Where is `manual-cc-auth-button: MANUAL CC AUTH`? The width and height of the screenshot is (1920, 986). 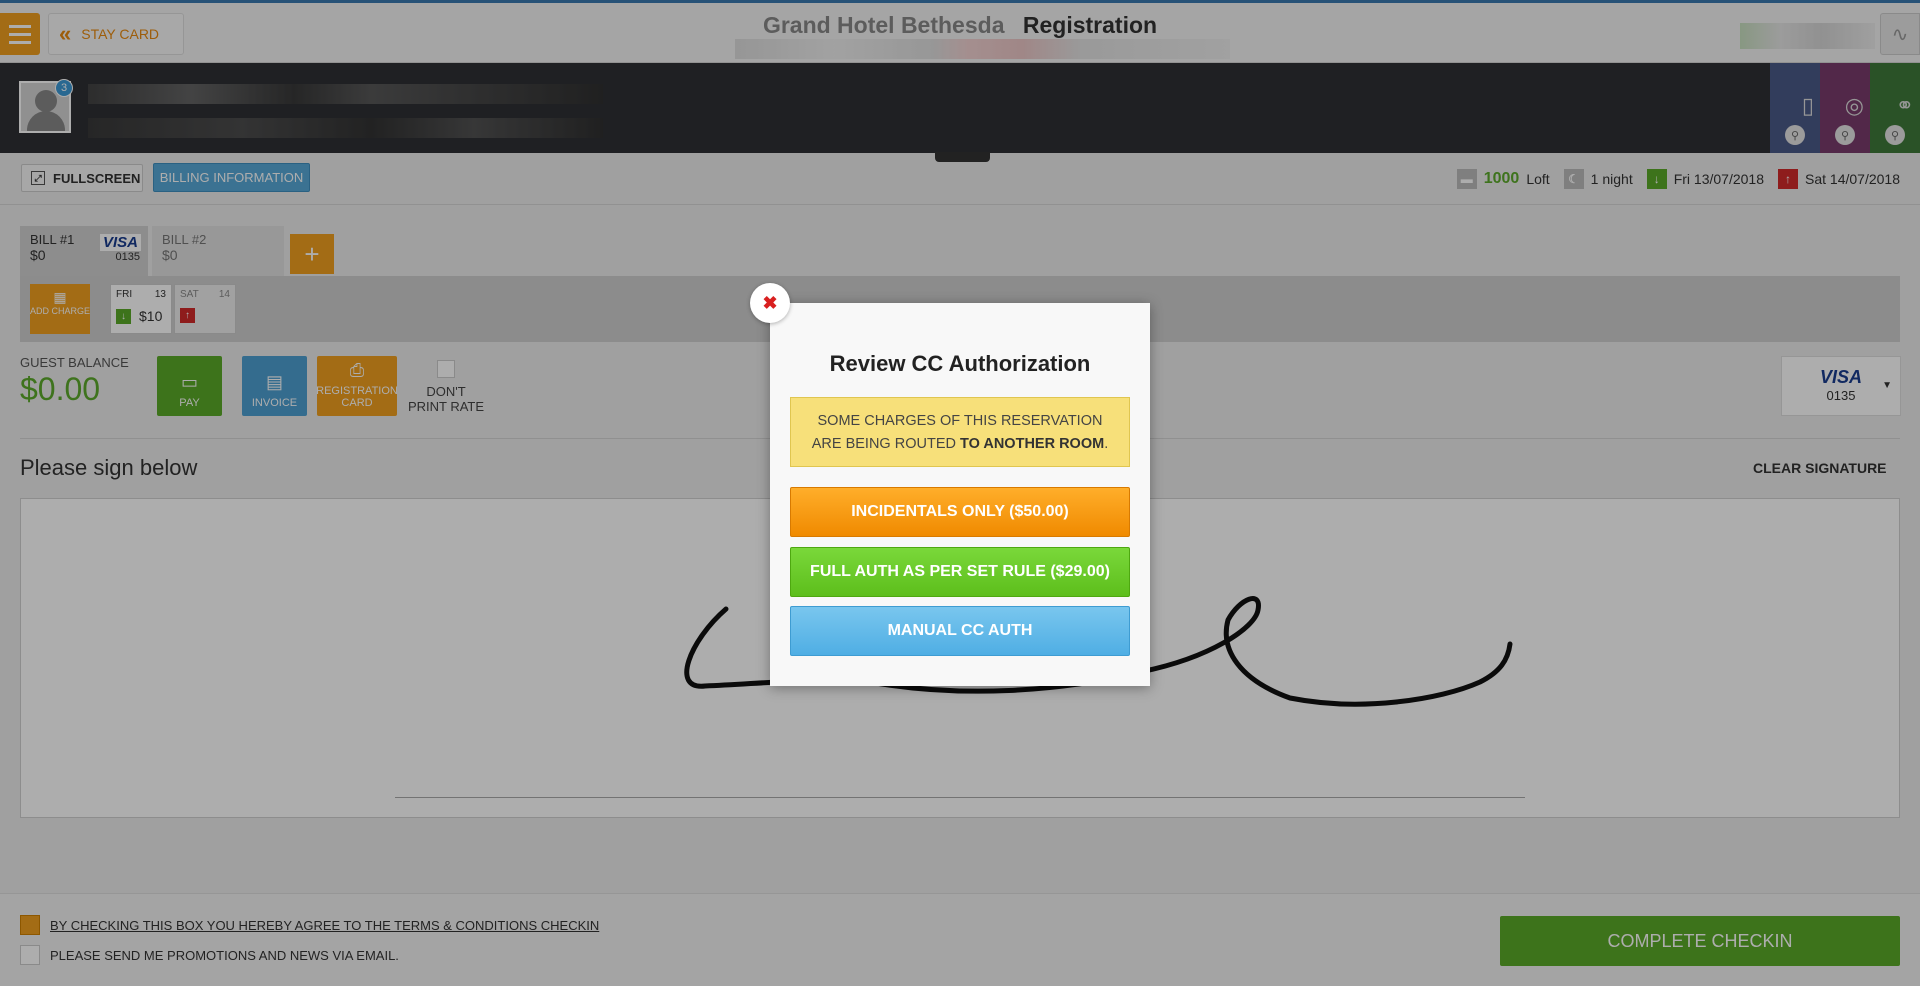
manual-cc-auth-button: MANUAL CC AUTH is located at coordinates (960, 631).